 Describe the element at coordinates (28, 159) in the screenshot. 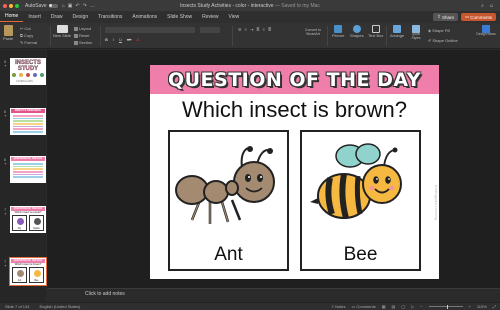

I see `thumb-title: QUESTION OF THE DAY` at that location.